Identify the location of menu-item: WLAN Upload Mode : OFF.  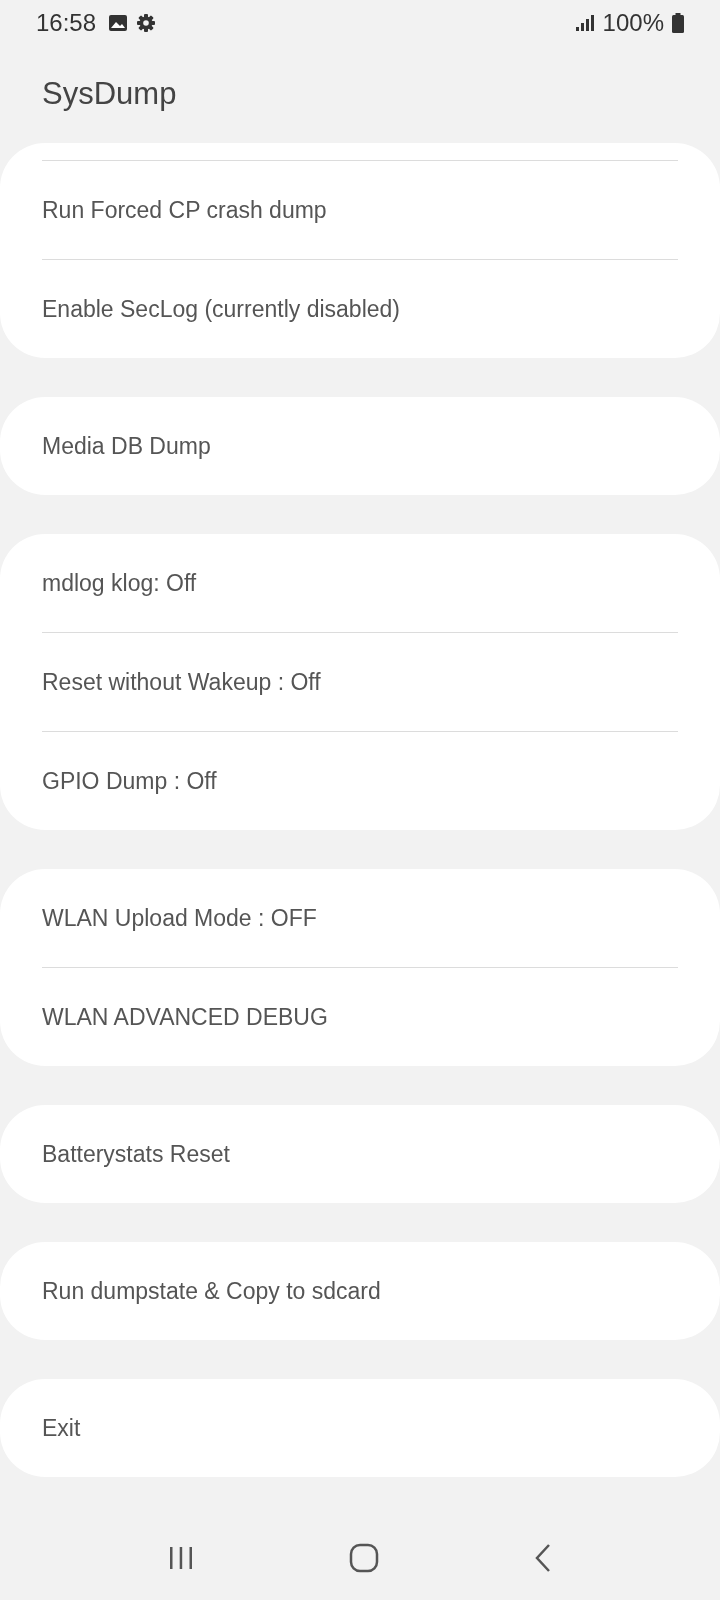
(360, 918).